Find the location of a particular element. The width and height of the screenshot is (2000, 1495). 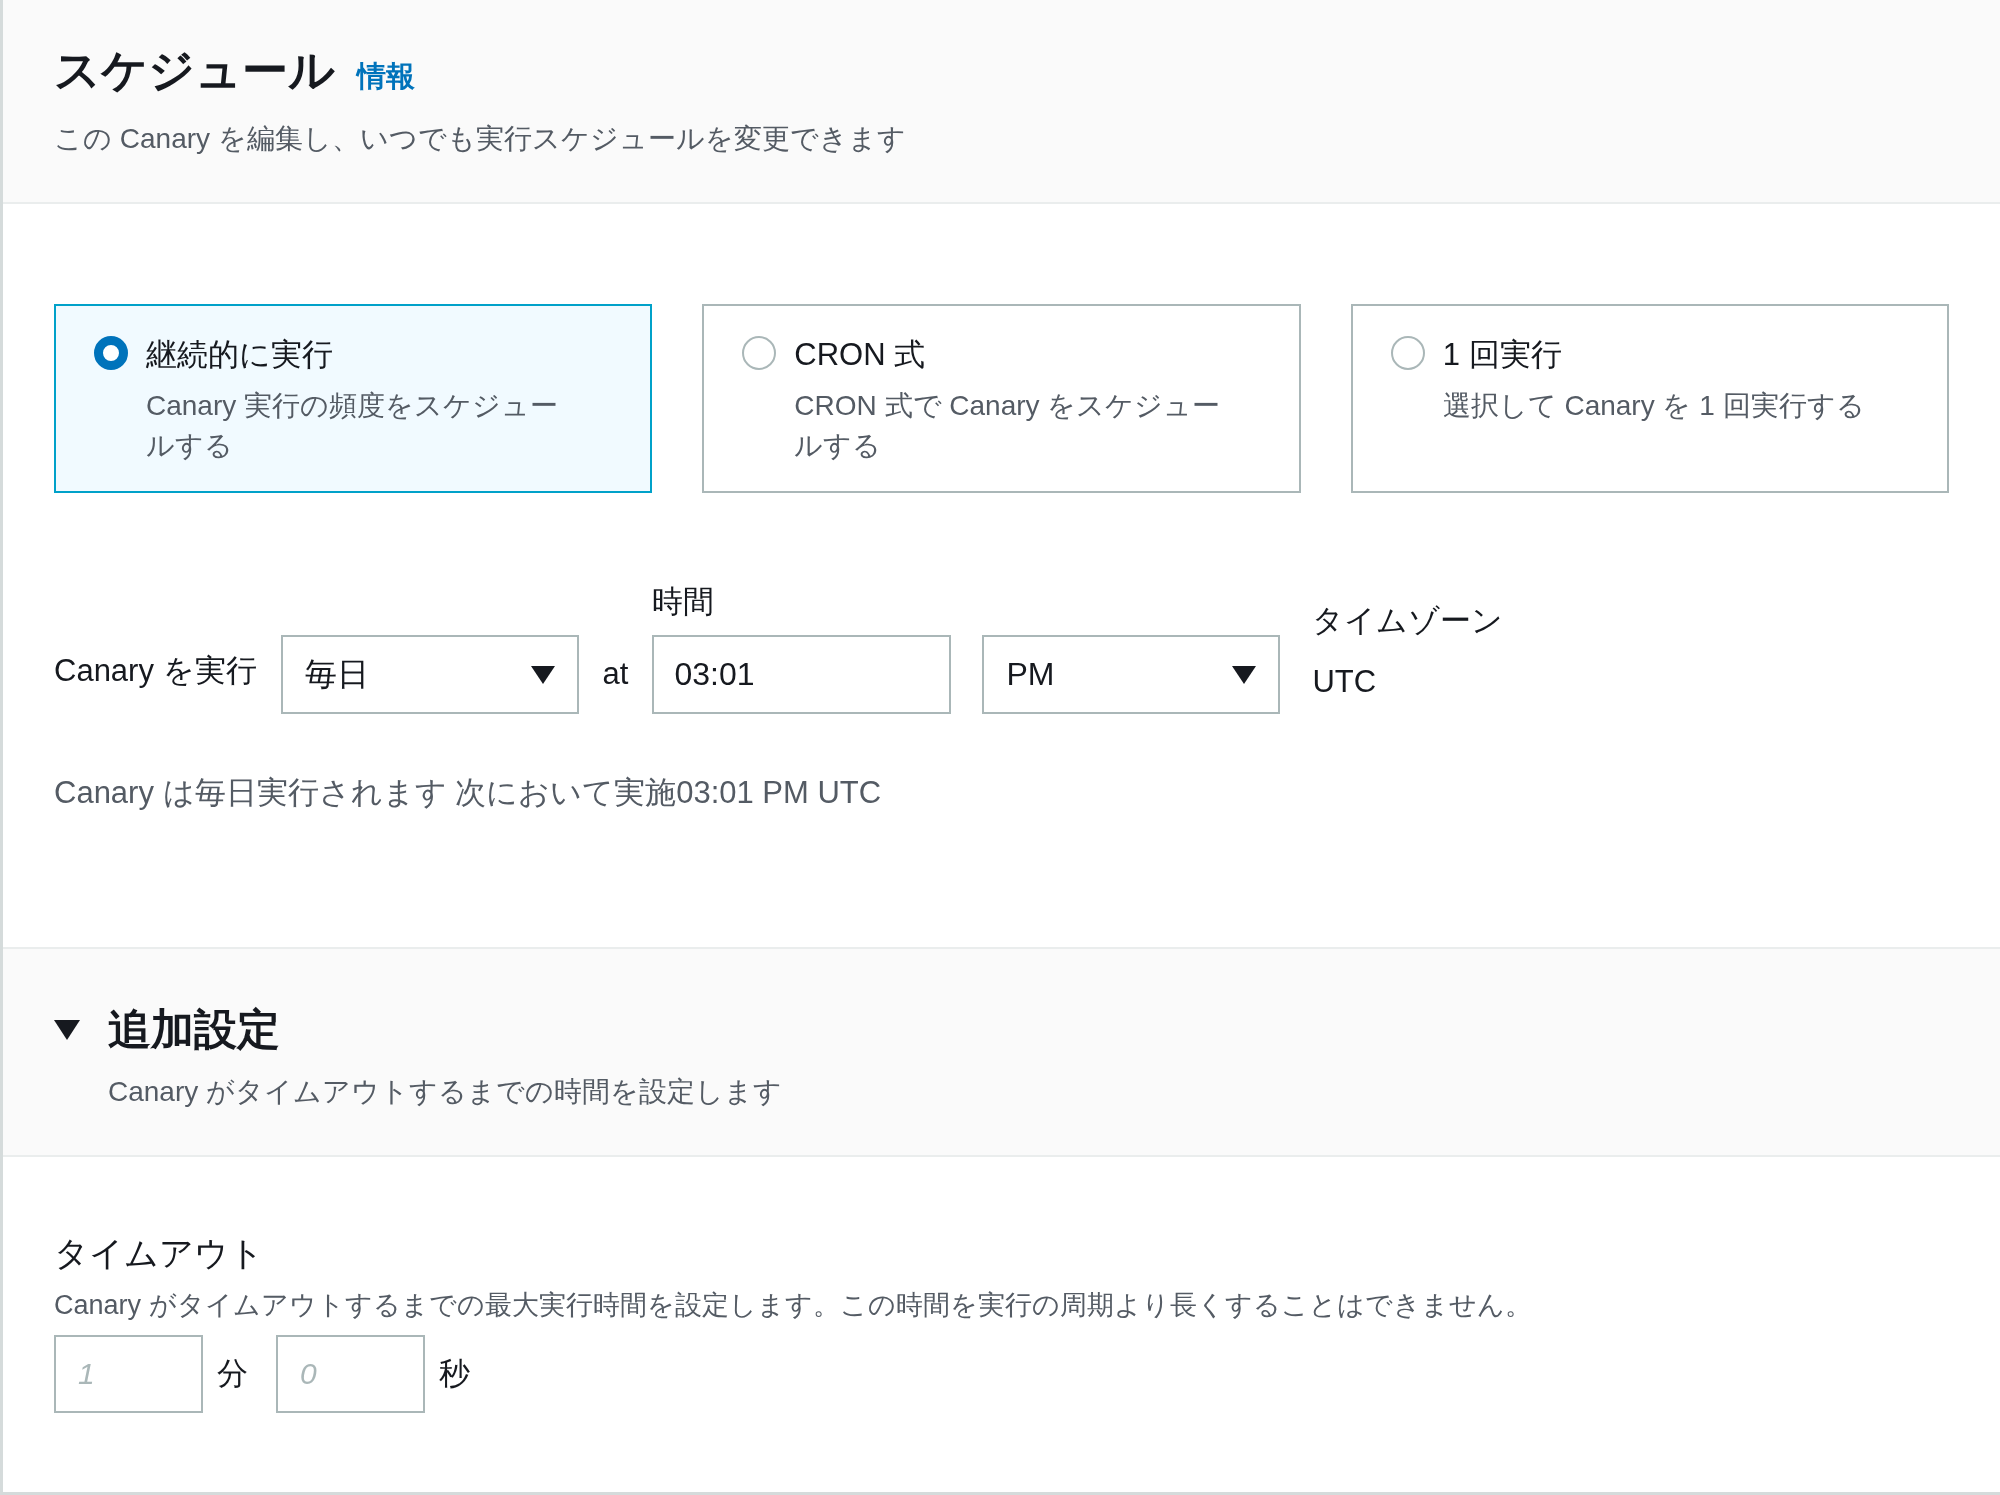

timeout-description: Canary がタイムアウトするまでの最大実行時間を設定します。この時間を実行の周期より長くすることはできません。 is located at coordinates (793, 1305).